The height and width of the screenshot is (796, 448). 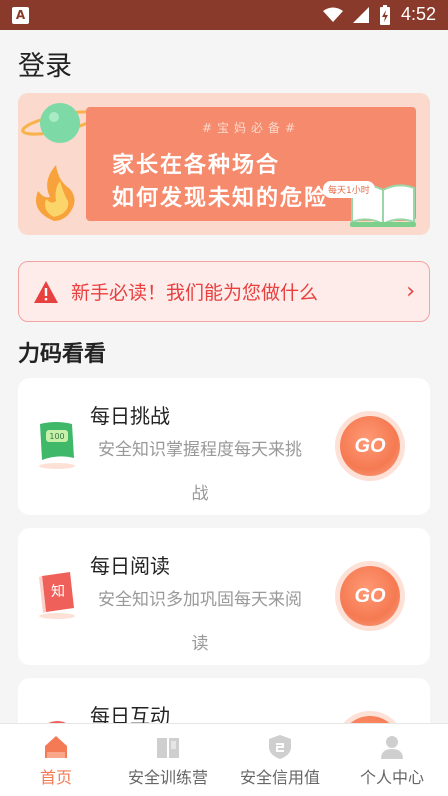 What do you see at coordinates (195, 293) in the screenshot?
I see `notice-text: 新手必读！我们能为您做什么` at bounding box center [195, 293].